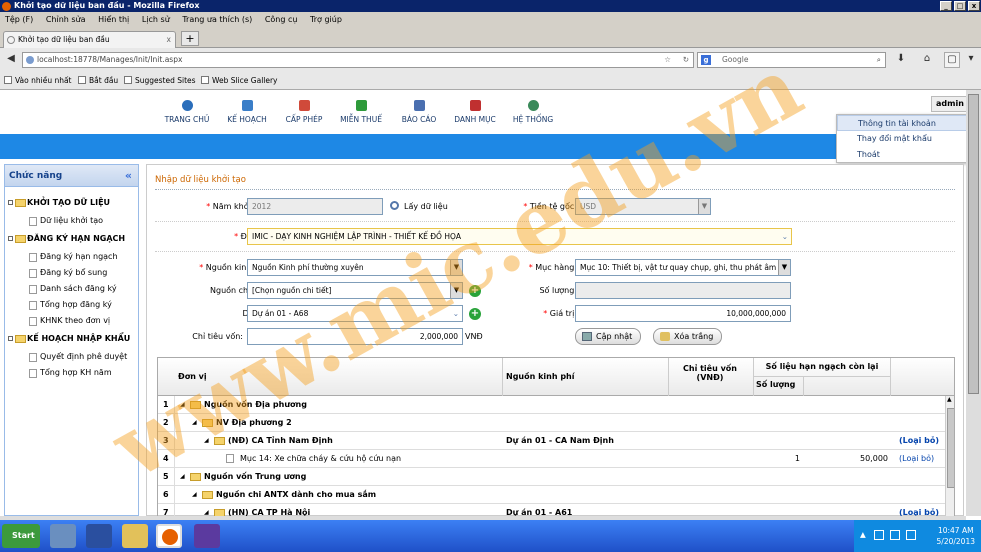 The image size is (981, 552). What do you see at coordinates (560, 313) in the screenshot?
I see `value-label: * Giá trị:` at bounding box center [560, 313].